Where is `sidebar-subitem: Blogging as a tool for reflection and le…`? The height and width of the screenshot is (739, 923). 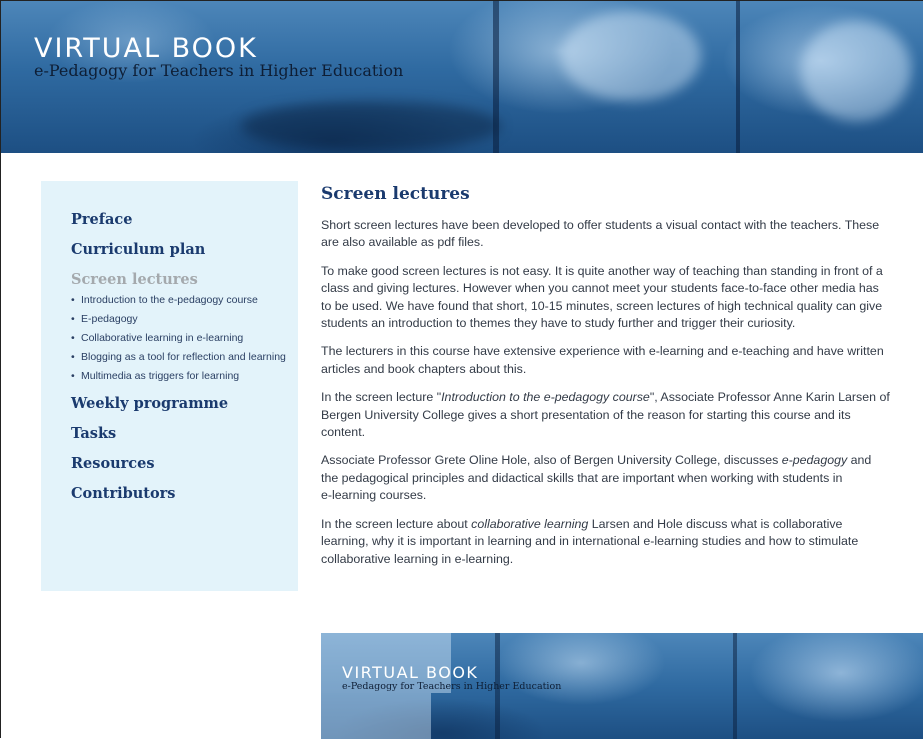 sidebar-subitem: Blogging as a tool for reflection and le… is located at coordinates (178, 357).